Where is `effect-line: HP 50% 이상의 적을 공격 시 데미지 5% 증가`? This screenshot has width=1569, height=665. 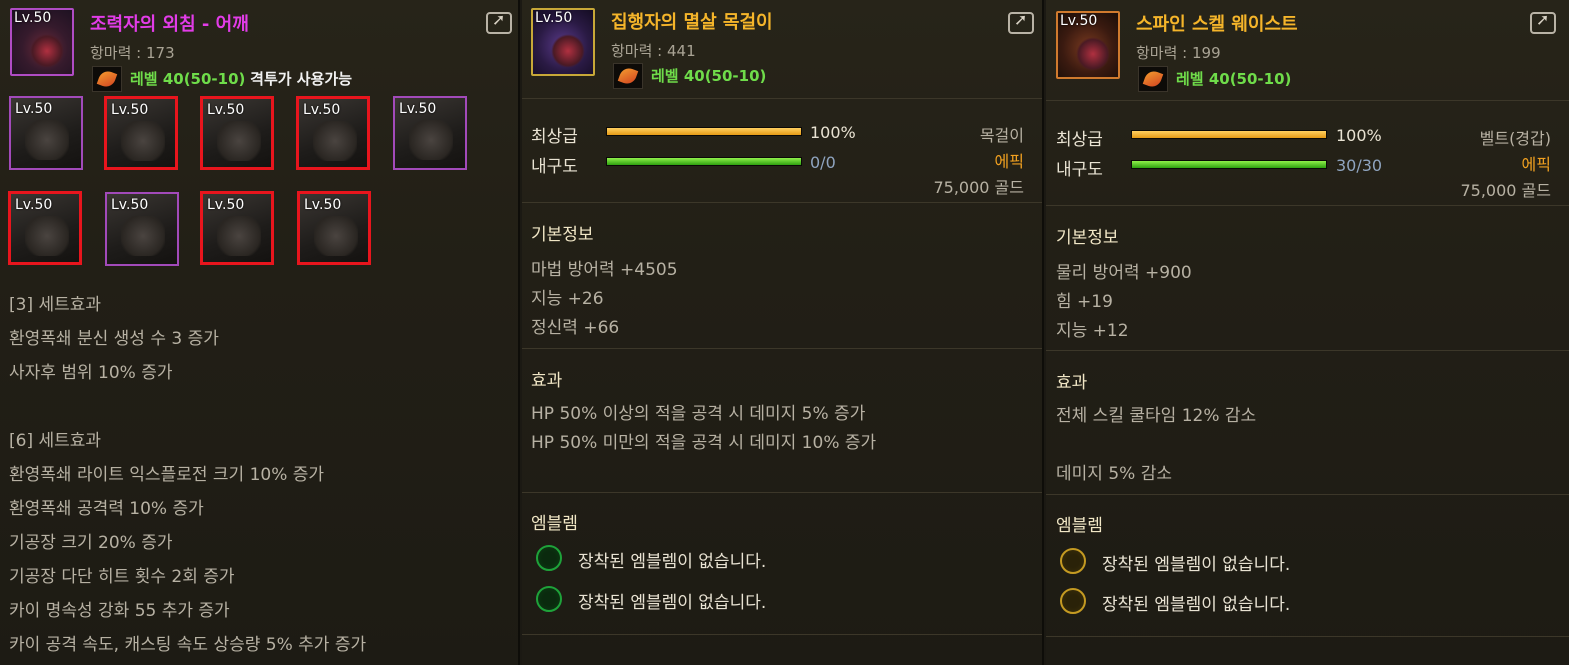 effect-line: HP 50% 이상의 적을 공격 시 데미지 5% 증가 is located at coordinates (698, 414).